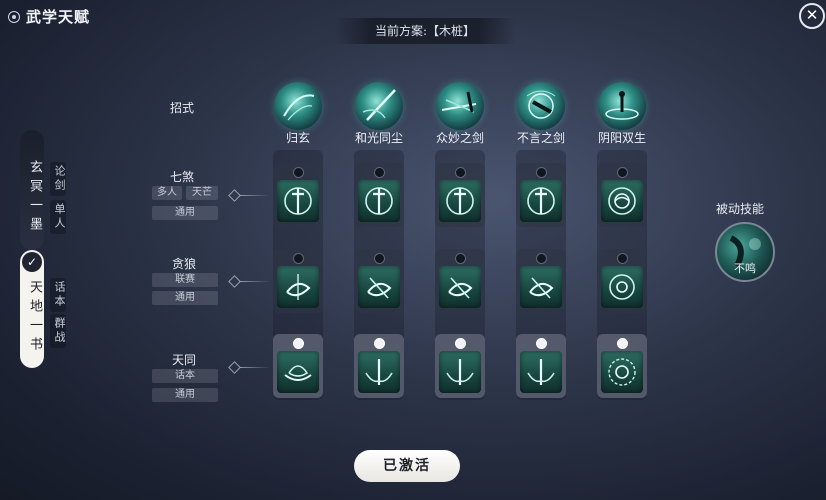 The height and width of the screenshot is (500, 826). What do you see at coordinates (185, 213) in the screenshot?
I see `tag-tongyong-qisha: 通用` at bounding box center [185, 213].